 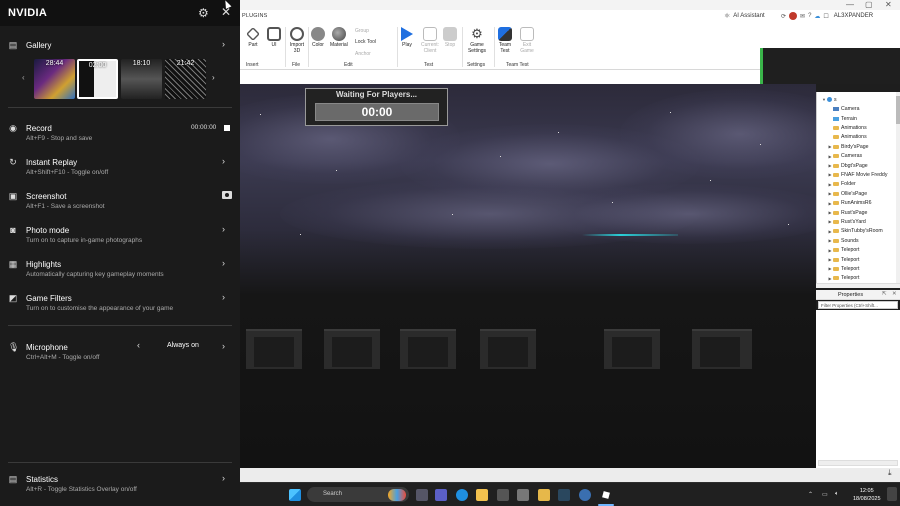 What do you see at coordinates (362, 31) in the screenshot?
I see `group-option: Group` at bounding box center [362, 31].